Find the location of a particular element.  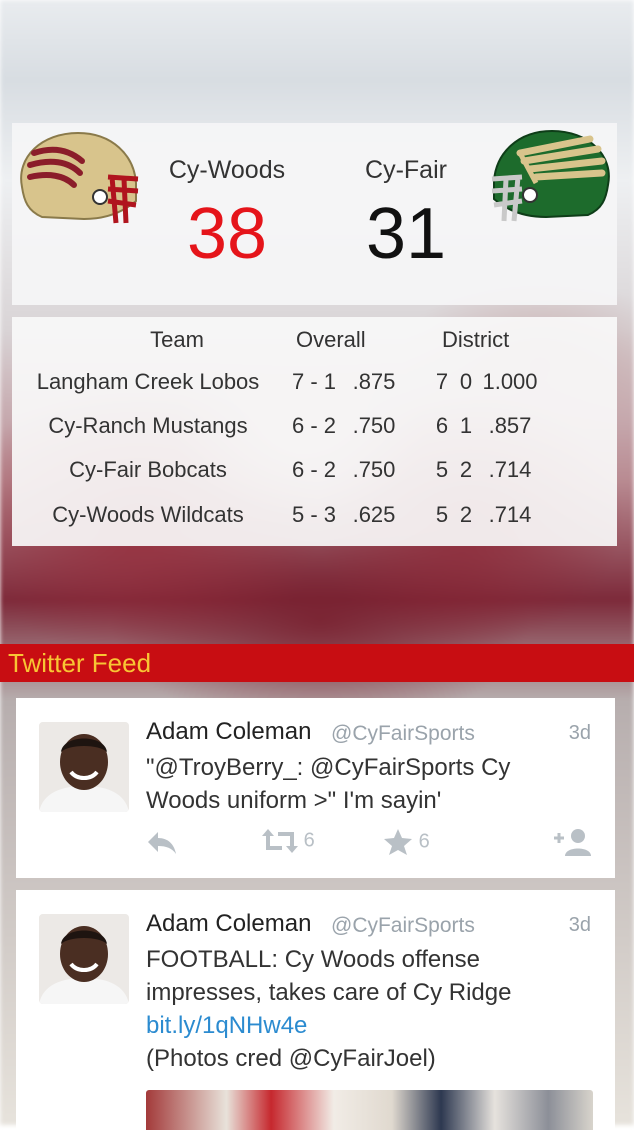

twitter-feed-title: Twitter Feed is located at coordinates (80, 663).